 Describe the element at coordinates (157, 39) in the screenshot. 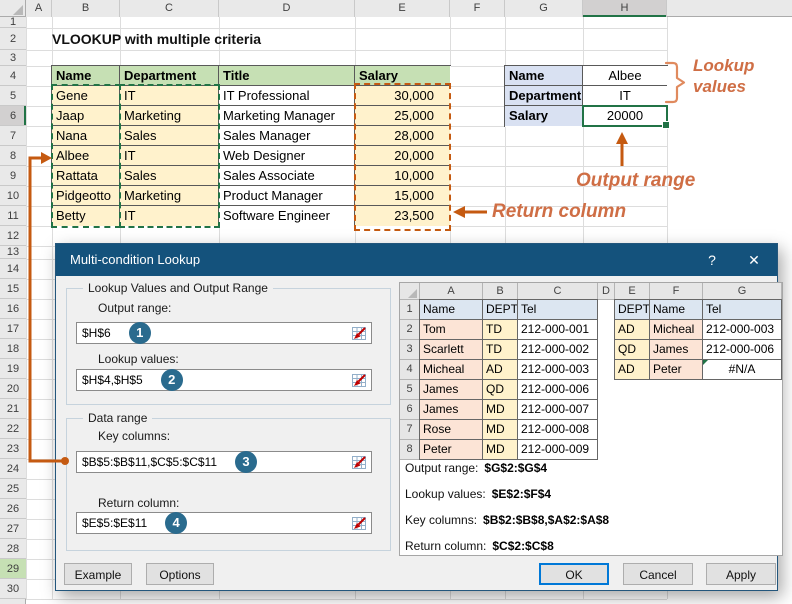

I see `sheet-title: VLOOKUP with multiple criteria` at that location.